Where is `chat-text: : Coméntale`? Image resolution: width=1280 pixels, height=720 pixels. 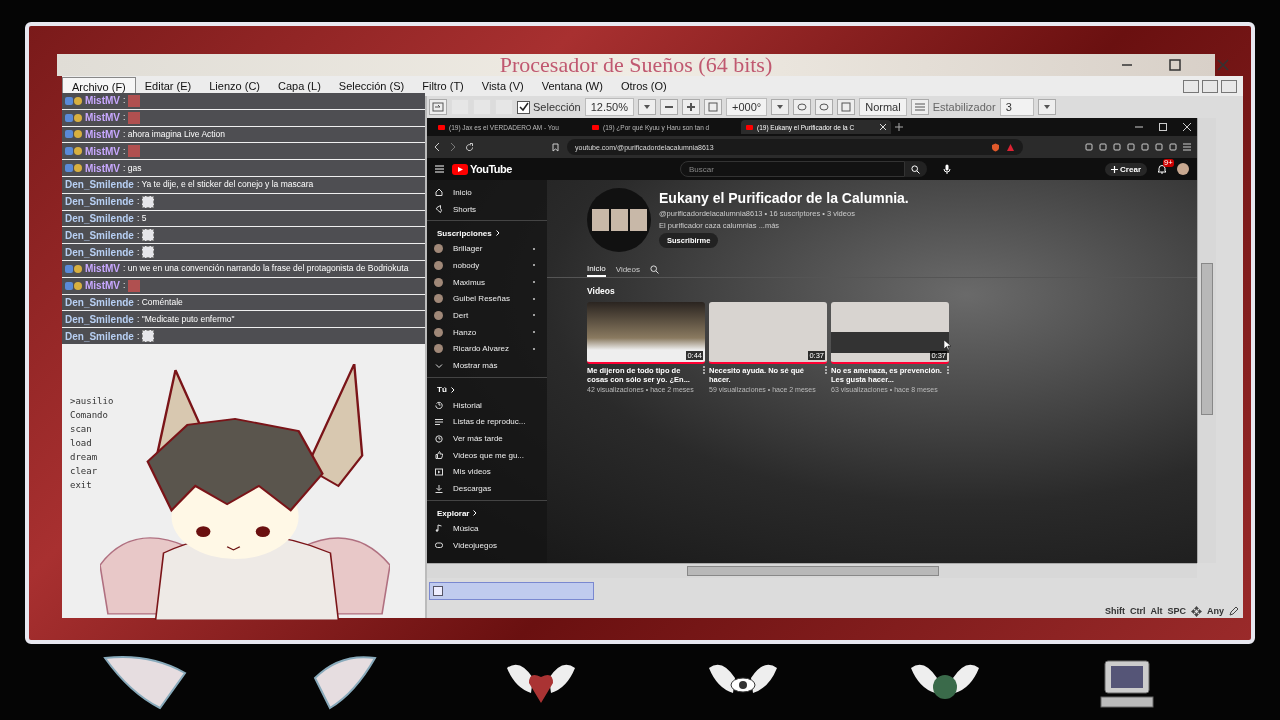 chat-text: : Coméntale is located at coordinates (159, 302).